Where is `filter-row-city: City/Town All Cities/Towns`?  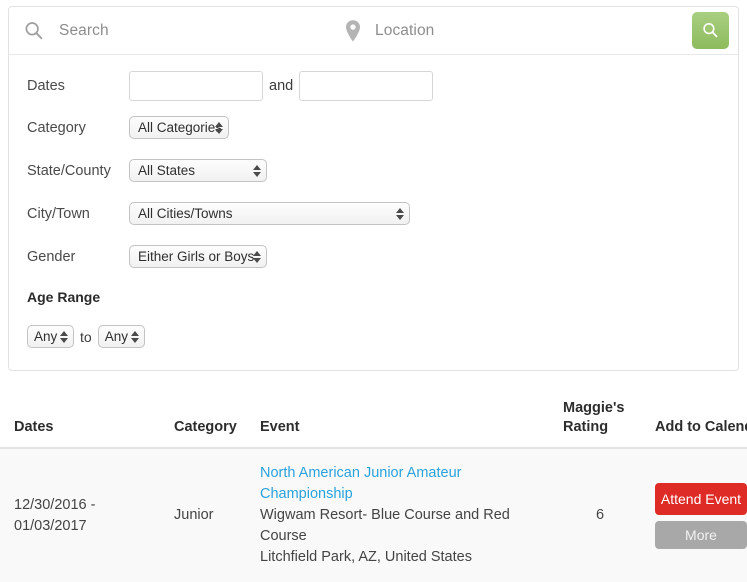 filter-row-city: City/Town All Cities/Towns is located at coordinates (373, 213).